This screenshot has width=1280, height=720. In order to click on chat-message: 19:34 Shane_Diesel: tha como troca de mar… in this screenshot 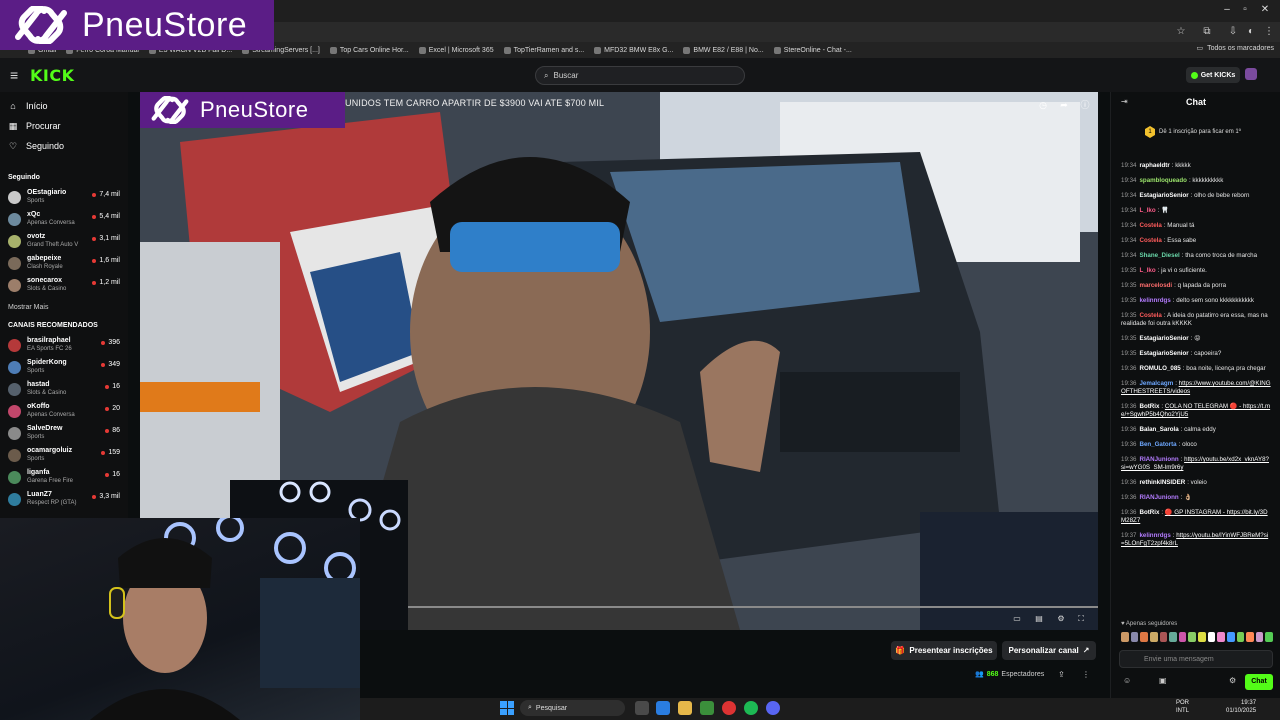, I will do `click(1196, 256)`.